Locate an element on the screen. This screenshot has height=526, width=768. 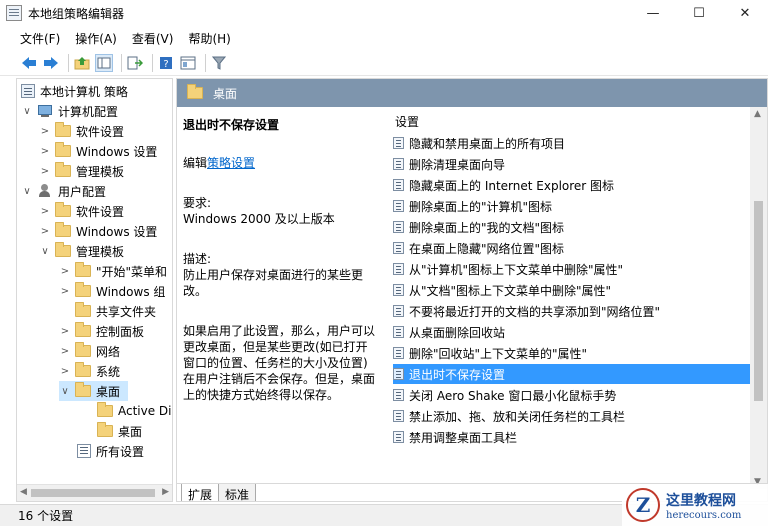
setting-row: 禁用调整桌面工具栏 is located at coordinates (572, 437).